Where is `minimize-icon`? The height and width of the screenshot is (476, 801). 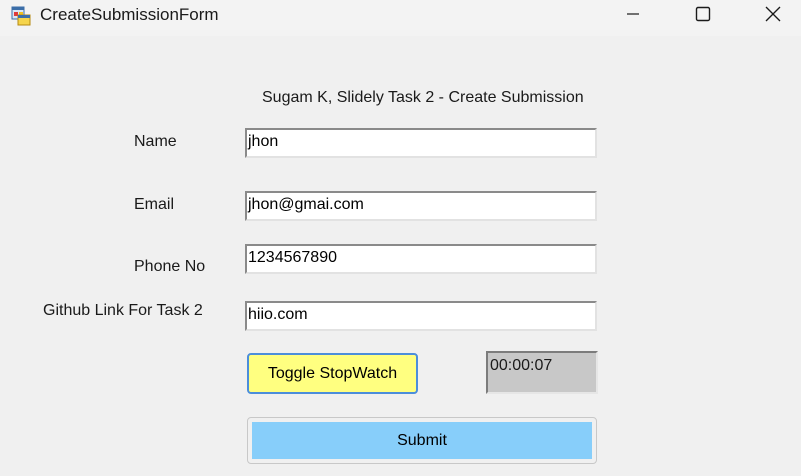 minimize-icon is located at coordinates (633, 16).